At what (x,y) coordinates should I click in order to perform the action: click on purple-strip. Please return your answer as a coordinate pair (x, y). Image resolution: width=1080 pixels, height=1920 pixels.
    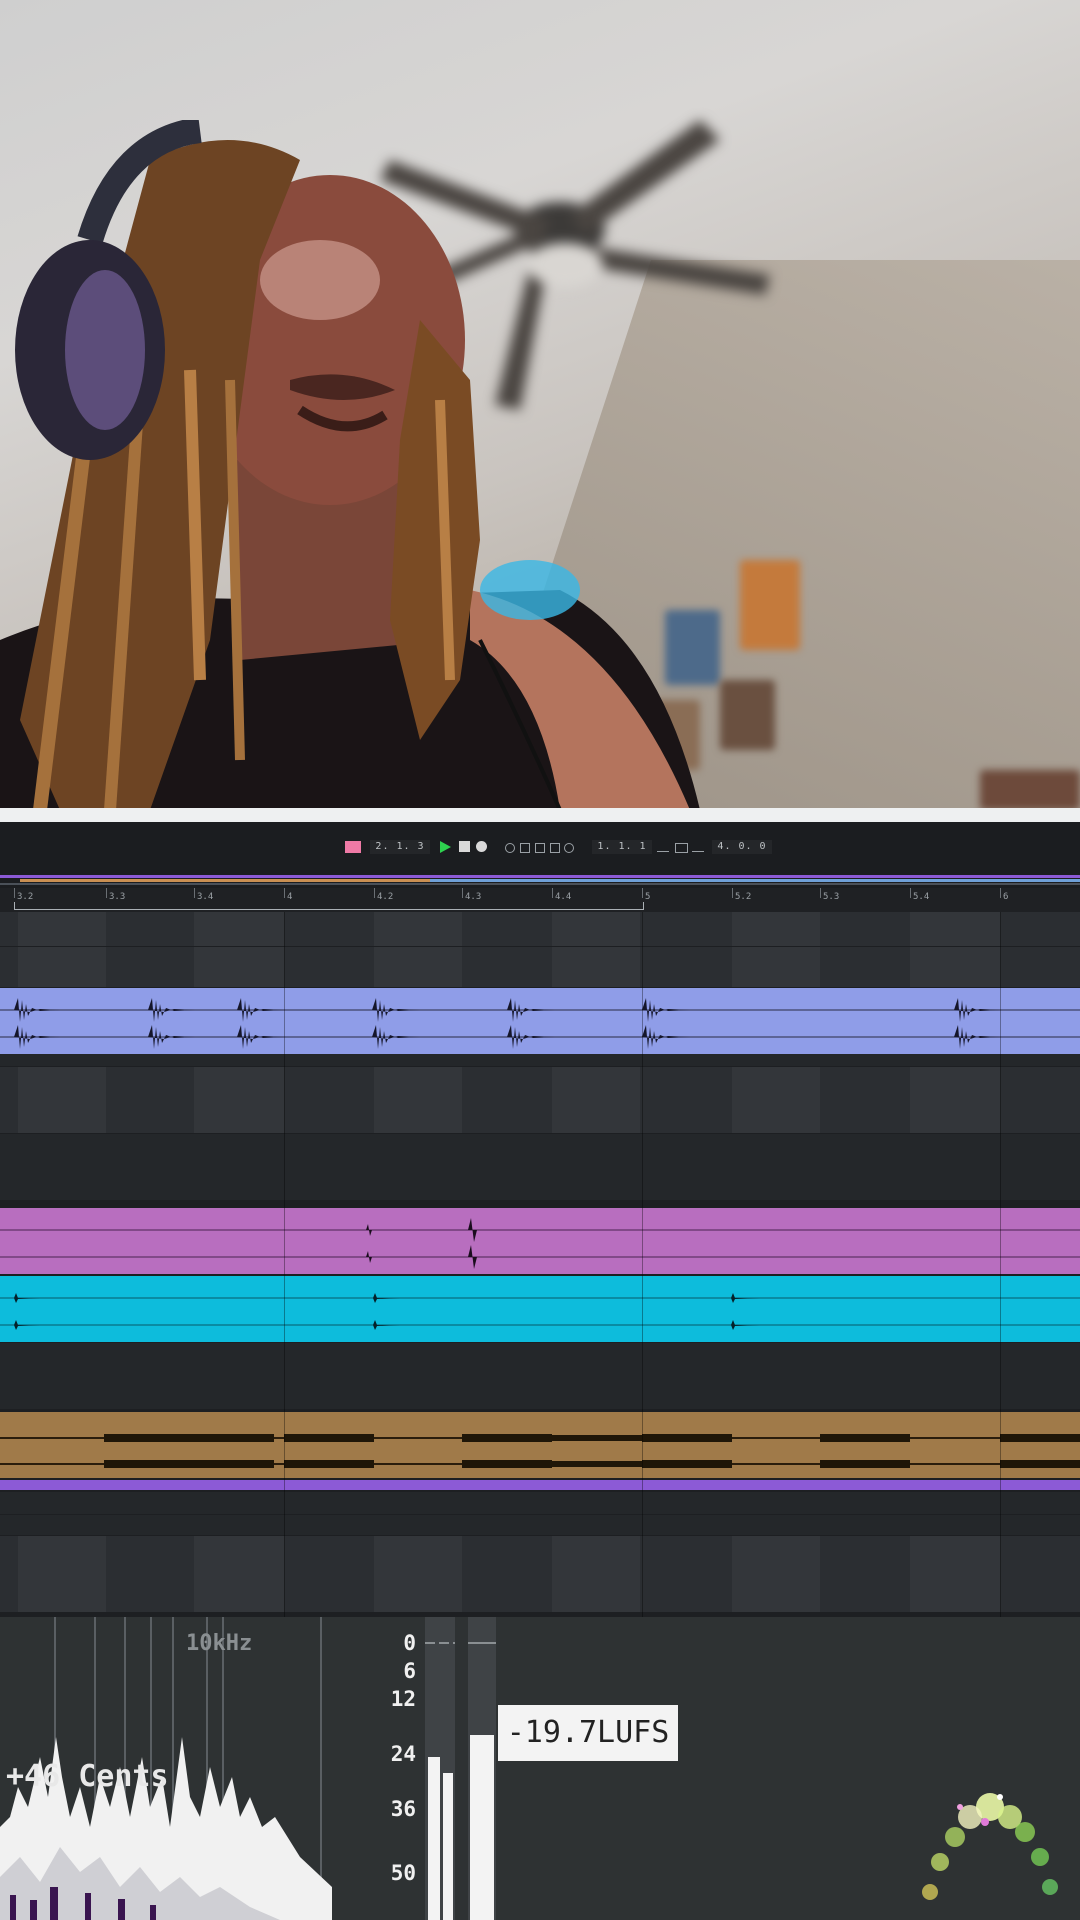
    Looking at the image, I should click on (540, 1485).